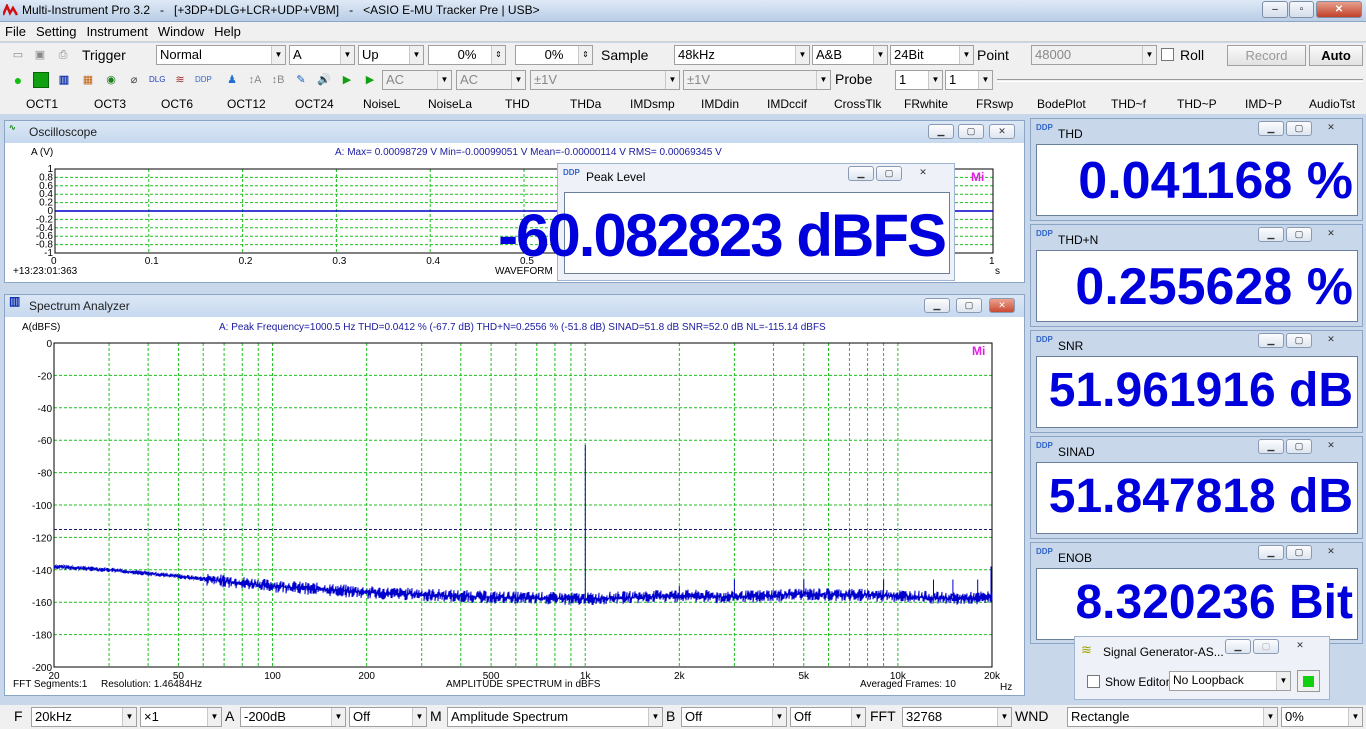  What do you see at coordinates (134, 80) in the screenshot?
I see `phase-icon: ⌀` at bounding box center [134, 80].